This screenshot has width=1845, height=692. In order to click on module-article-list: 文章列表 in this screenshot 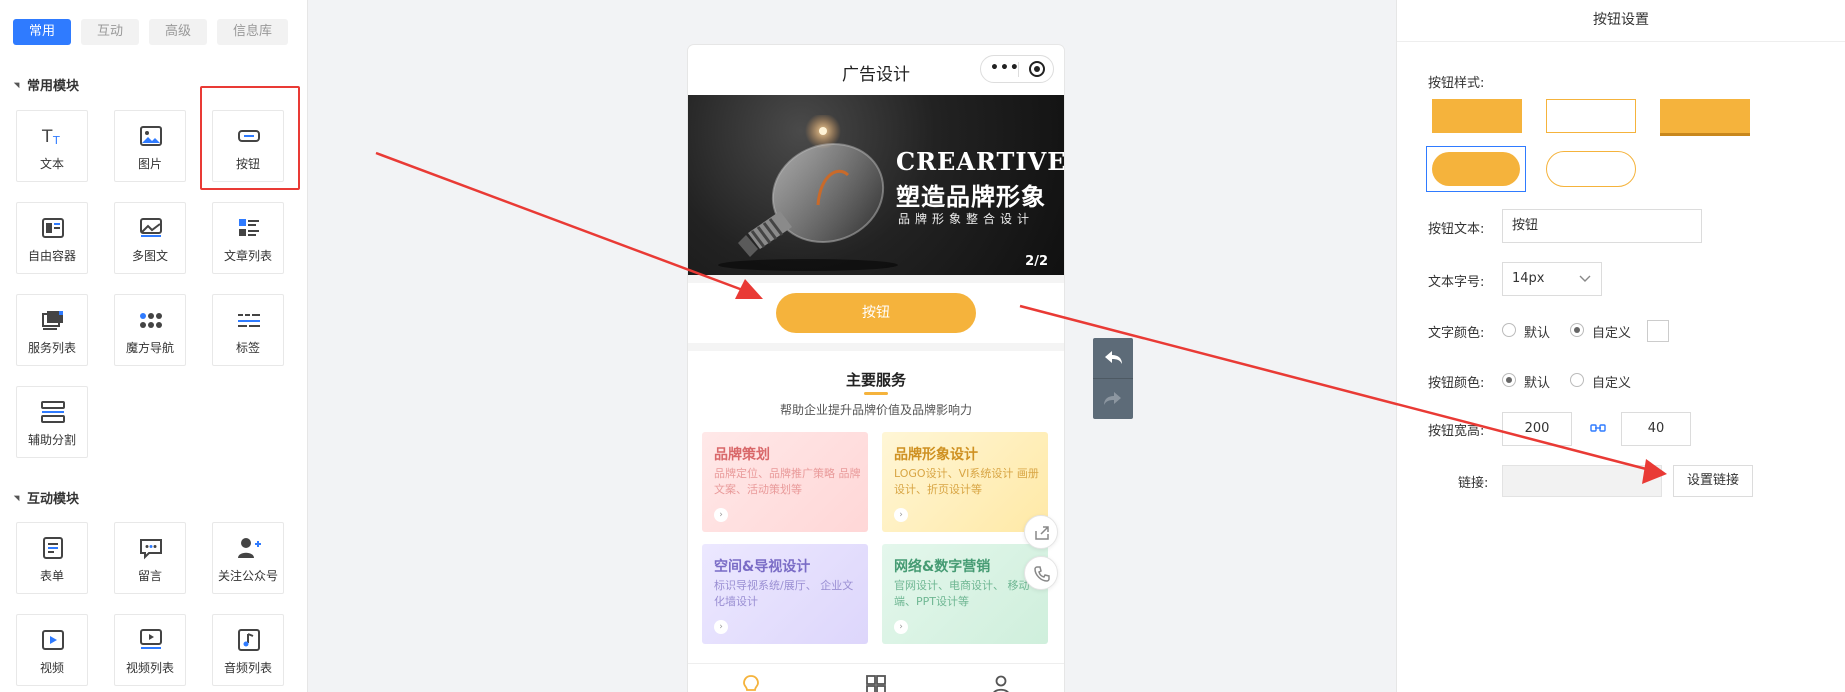, I will do `click(248, 238)`.